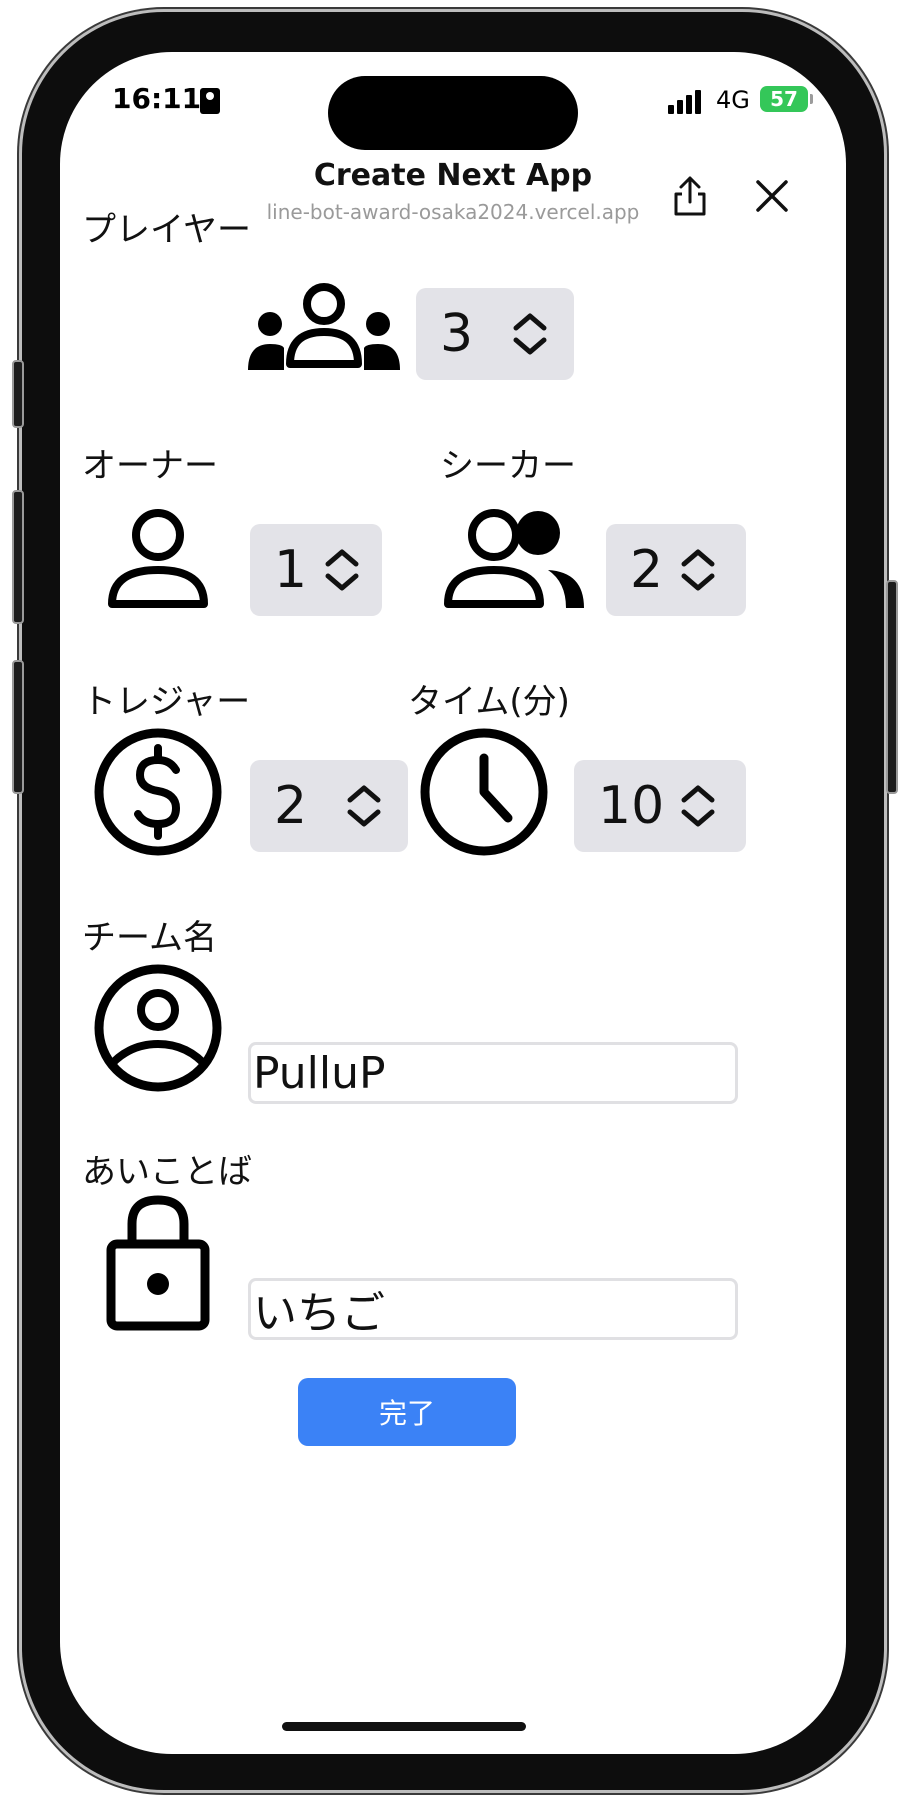 The image size is (906, 1799). I want to click on dollar-circle-icon, so click(158, 792).